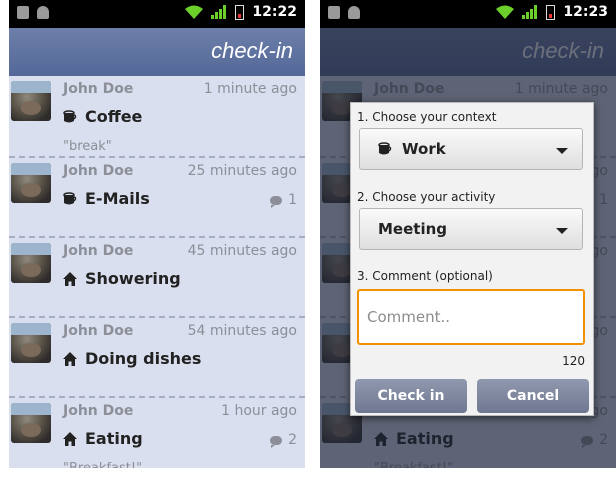 The width and height of the screenshot is (616, 495). Describe the element at coordinates (242, 171) in the screenshot. I see `timestamp: 25 minutes ago` at that location.